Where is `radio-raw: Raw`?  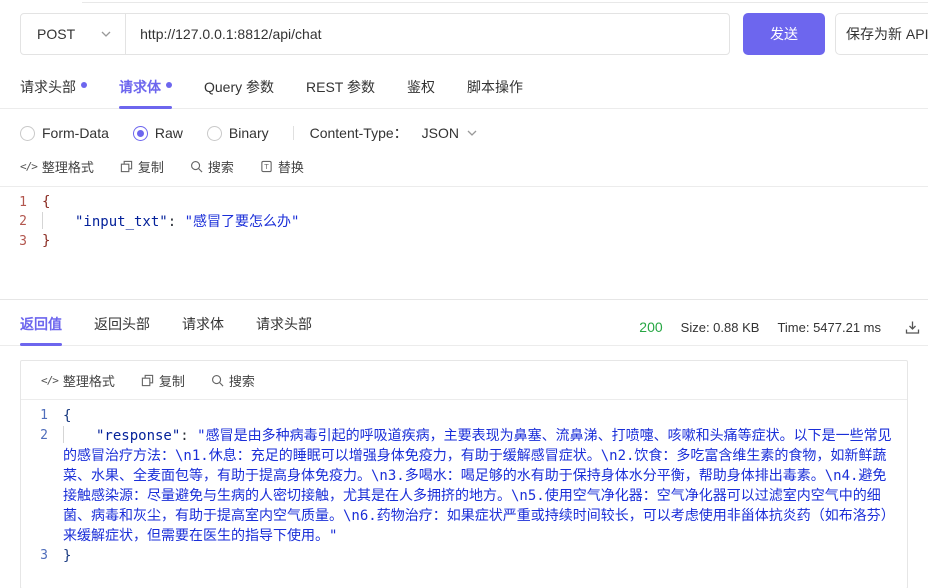 radio-raw: Raw is located at coordinates (157, 133).